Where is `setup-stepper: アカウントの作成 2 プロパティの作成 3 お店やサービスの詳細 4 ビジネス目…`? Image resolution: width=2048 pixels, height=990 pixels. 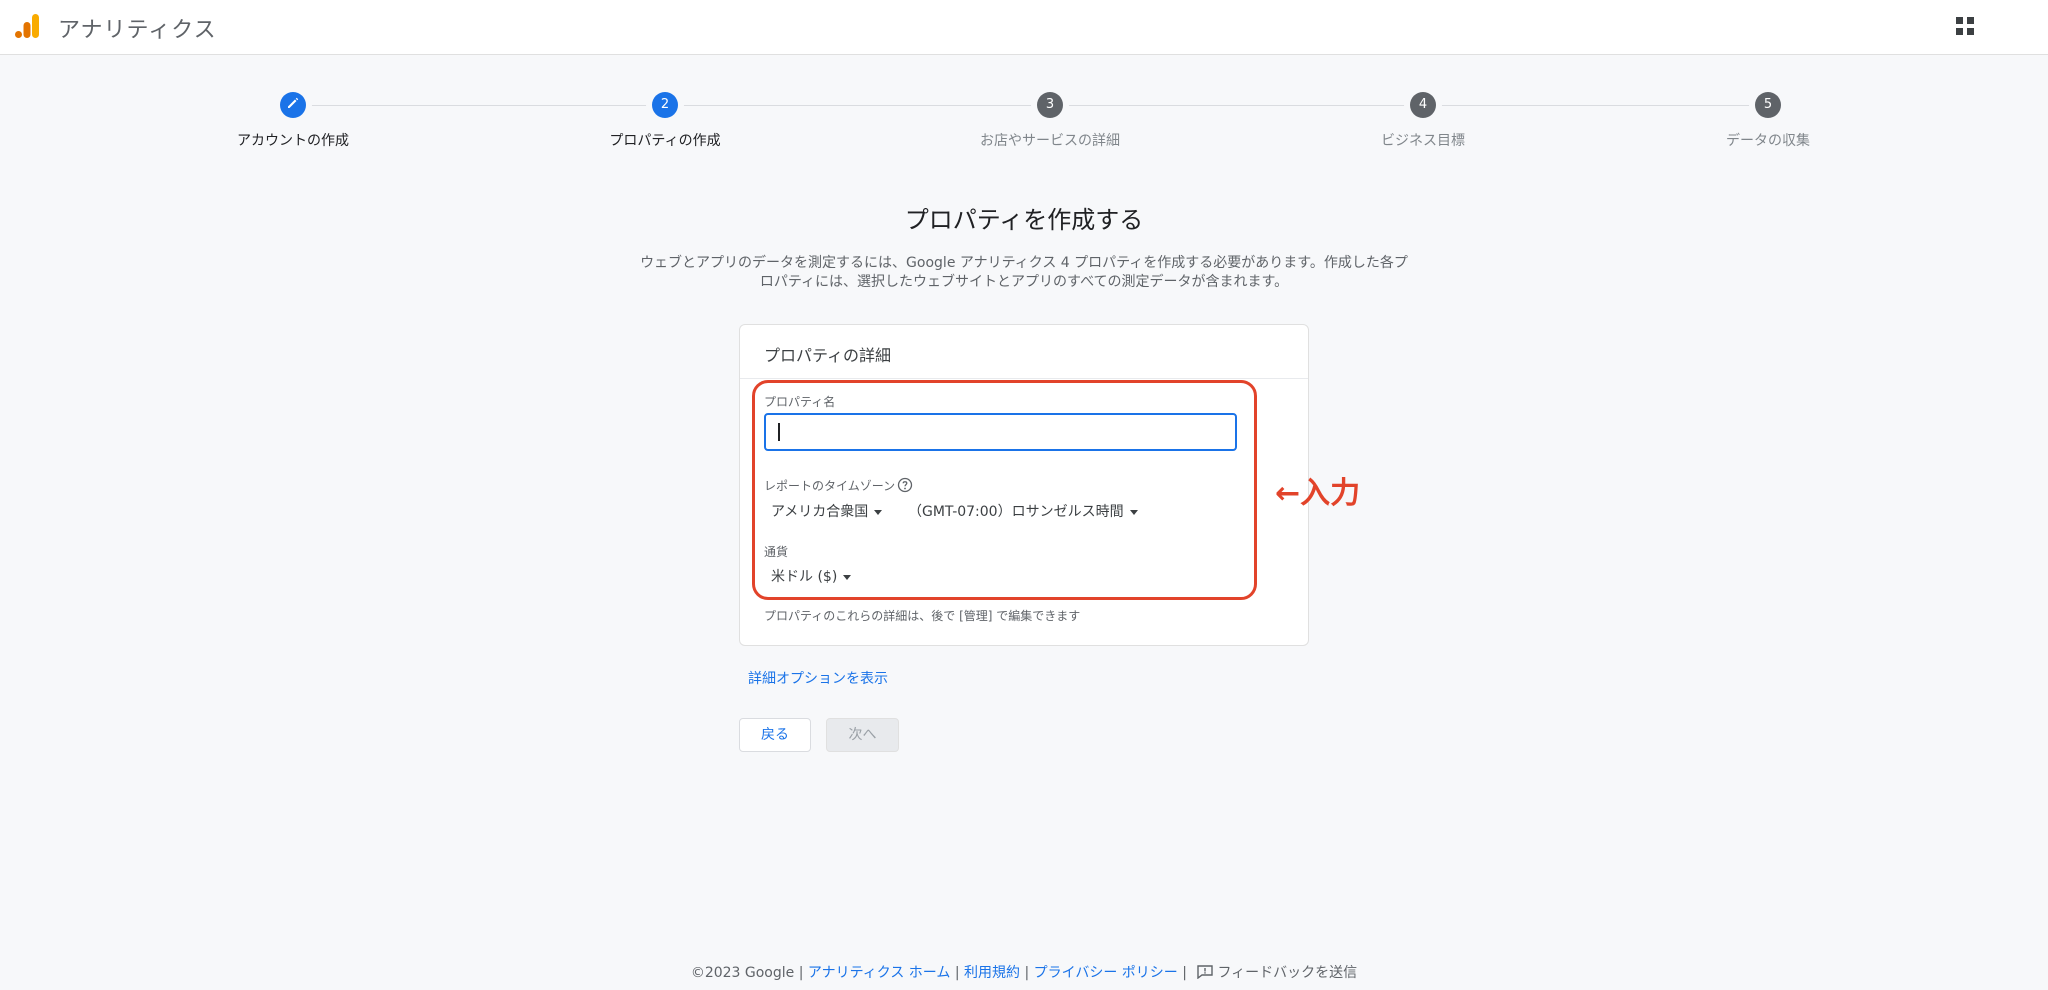 setup-stepper: アカウントの作成 2 プロパティの作成 3 お店やサービスの詳細 4 ビジネス目… is located at coordinates (1024, 127).